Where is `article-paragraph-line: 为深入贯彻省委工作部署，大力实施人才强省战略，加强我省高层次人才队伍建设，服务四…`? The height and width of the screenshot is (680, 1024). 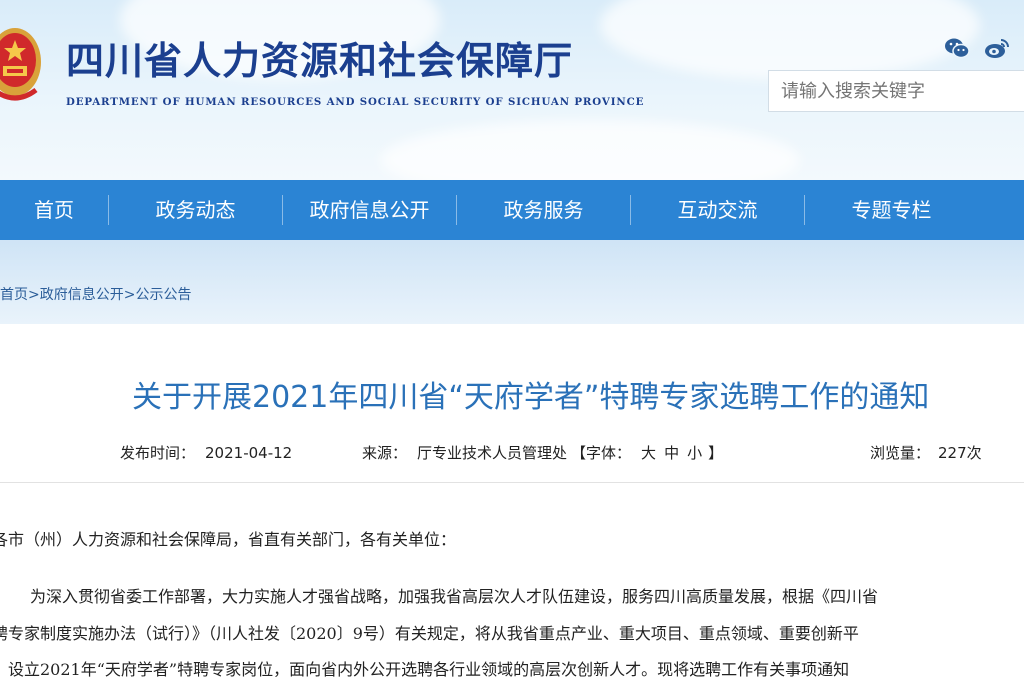
article-paragraph-line: 为深入贯彻省委工作部署，大力实施人才强省战略，加强我省高层次人才队伍建设，服务四… is located at coordinates (454, 596).